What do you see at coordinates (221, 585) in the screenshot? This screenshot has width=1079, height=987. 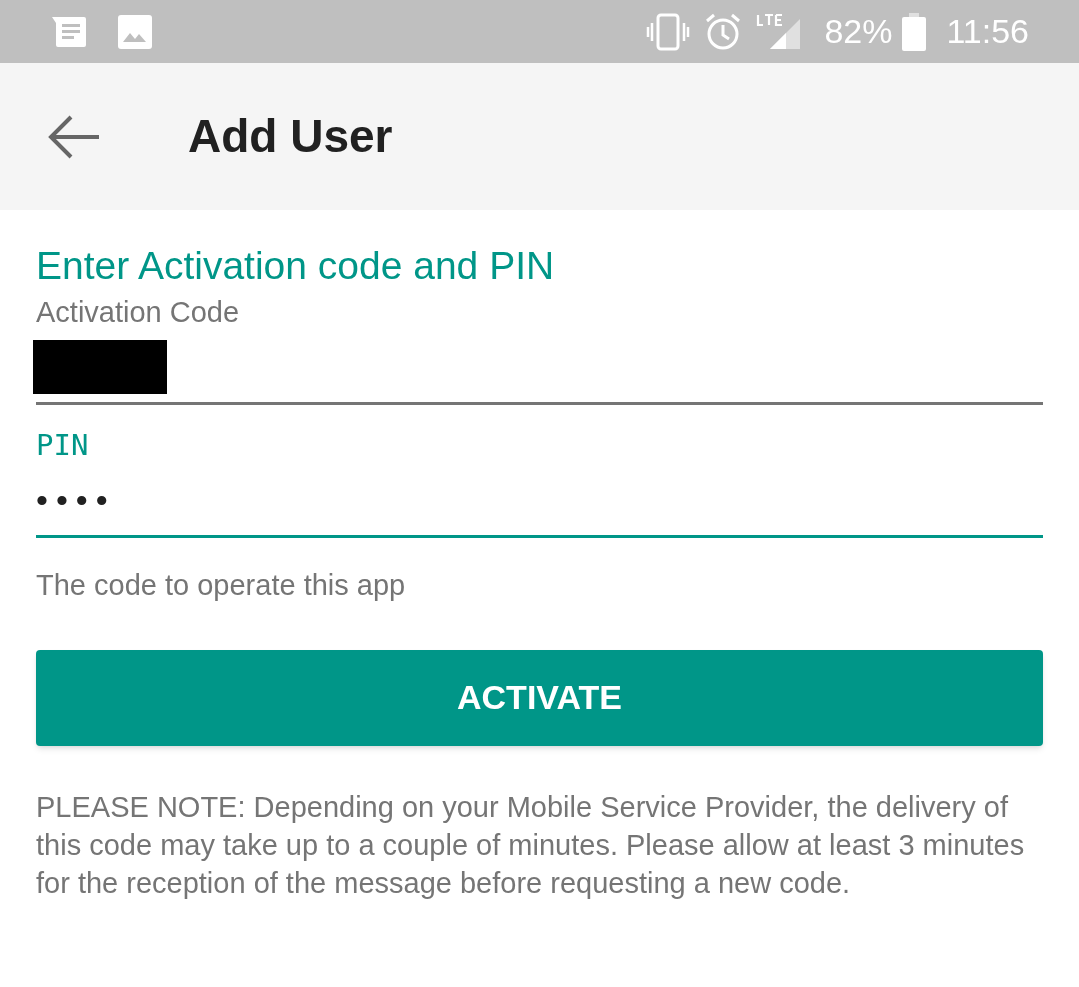 I see `helper-text: The code to operate this app` at bounding box center [221, 585].